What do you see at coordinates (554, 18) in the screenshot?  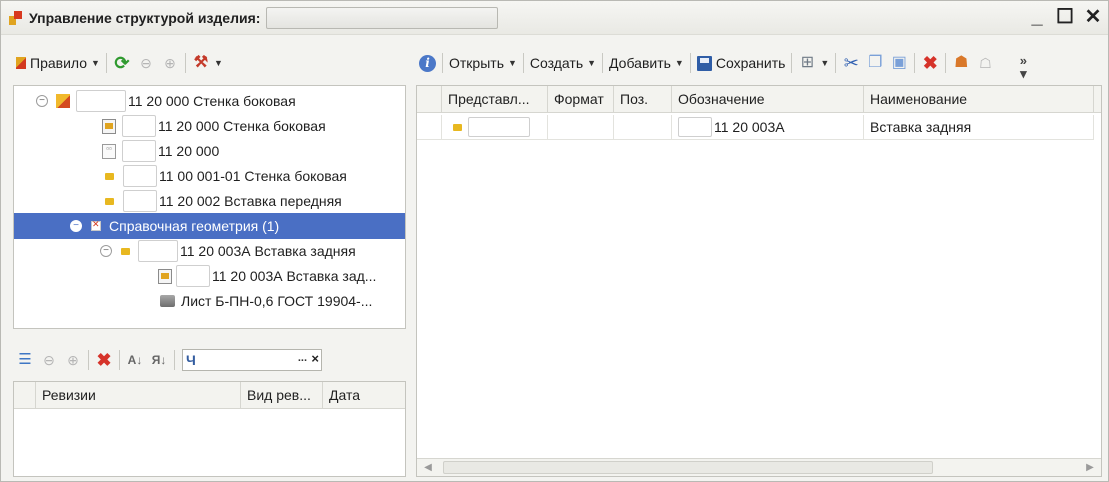 I see `title-bar: Управление структурой изделия: _ ☐ ✕` at bounding box center [554, 18].